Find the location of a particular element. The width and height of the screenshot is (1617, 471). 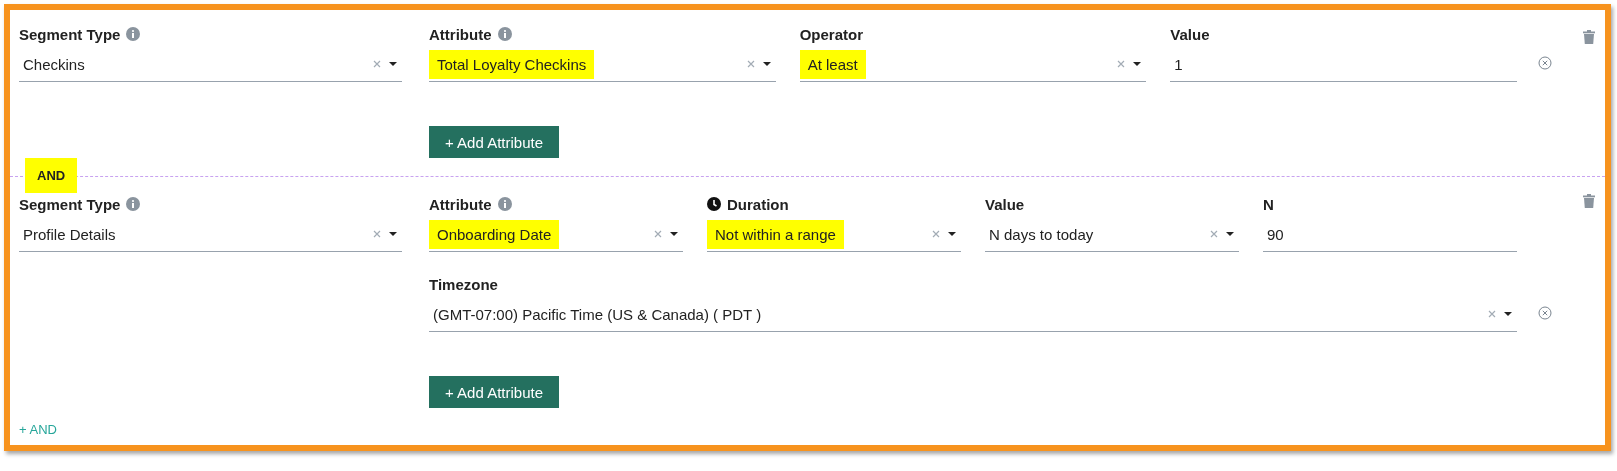

select-field: Total Loyalty Checkins is located at coordinates (602, 64).